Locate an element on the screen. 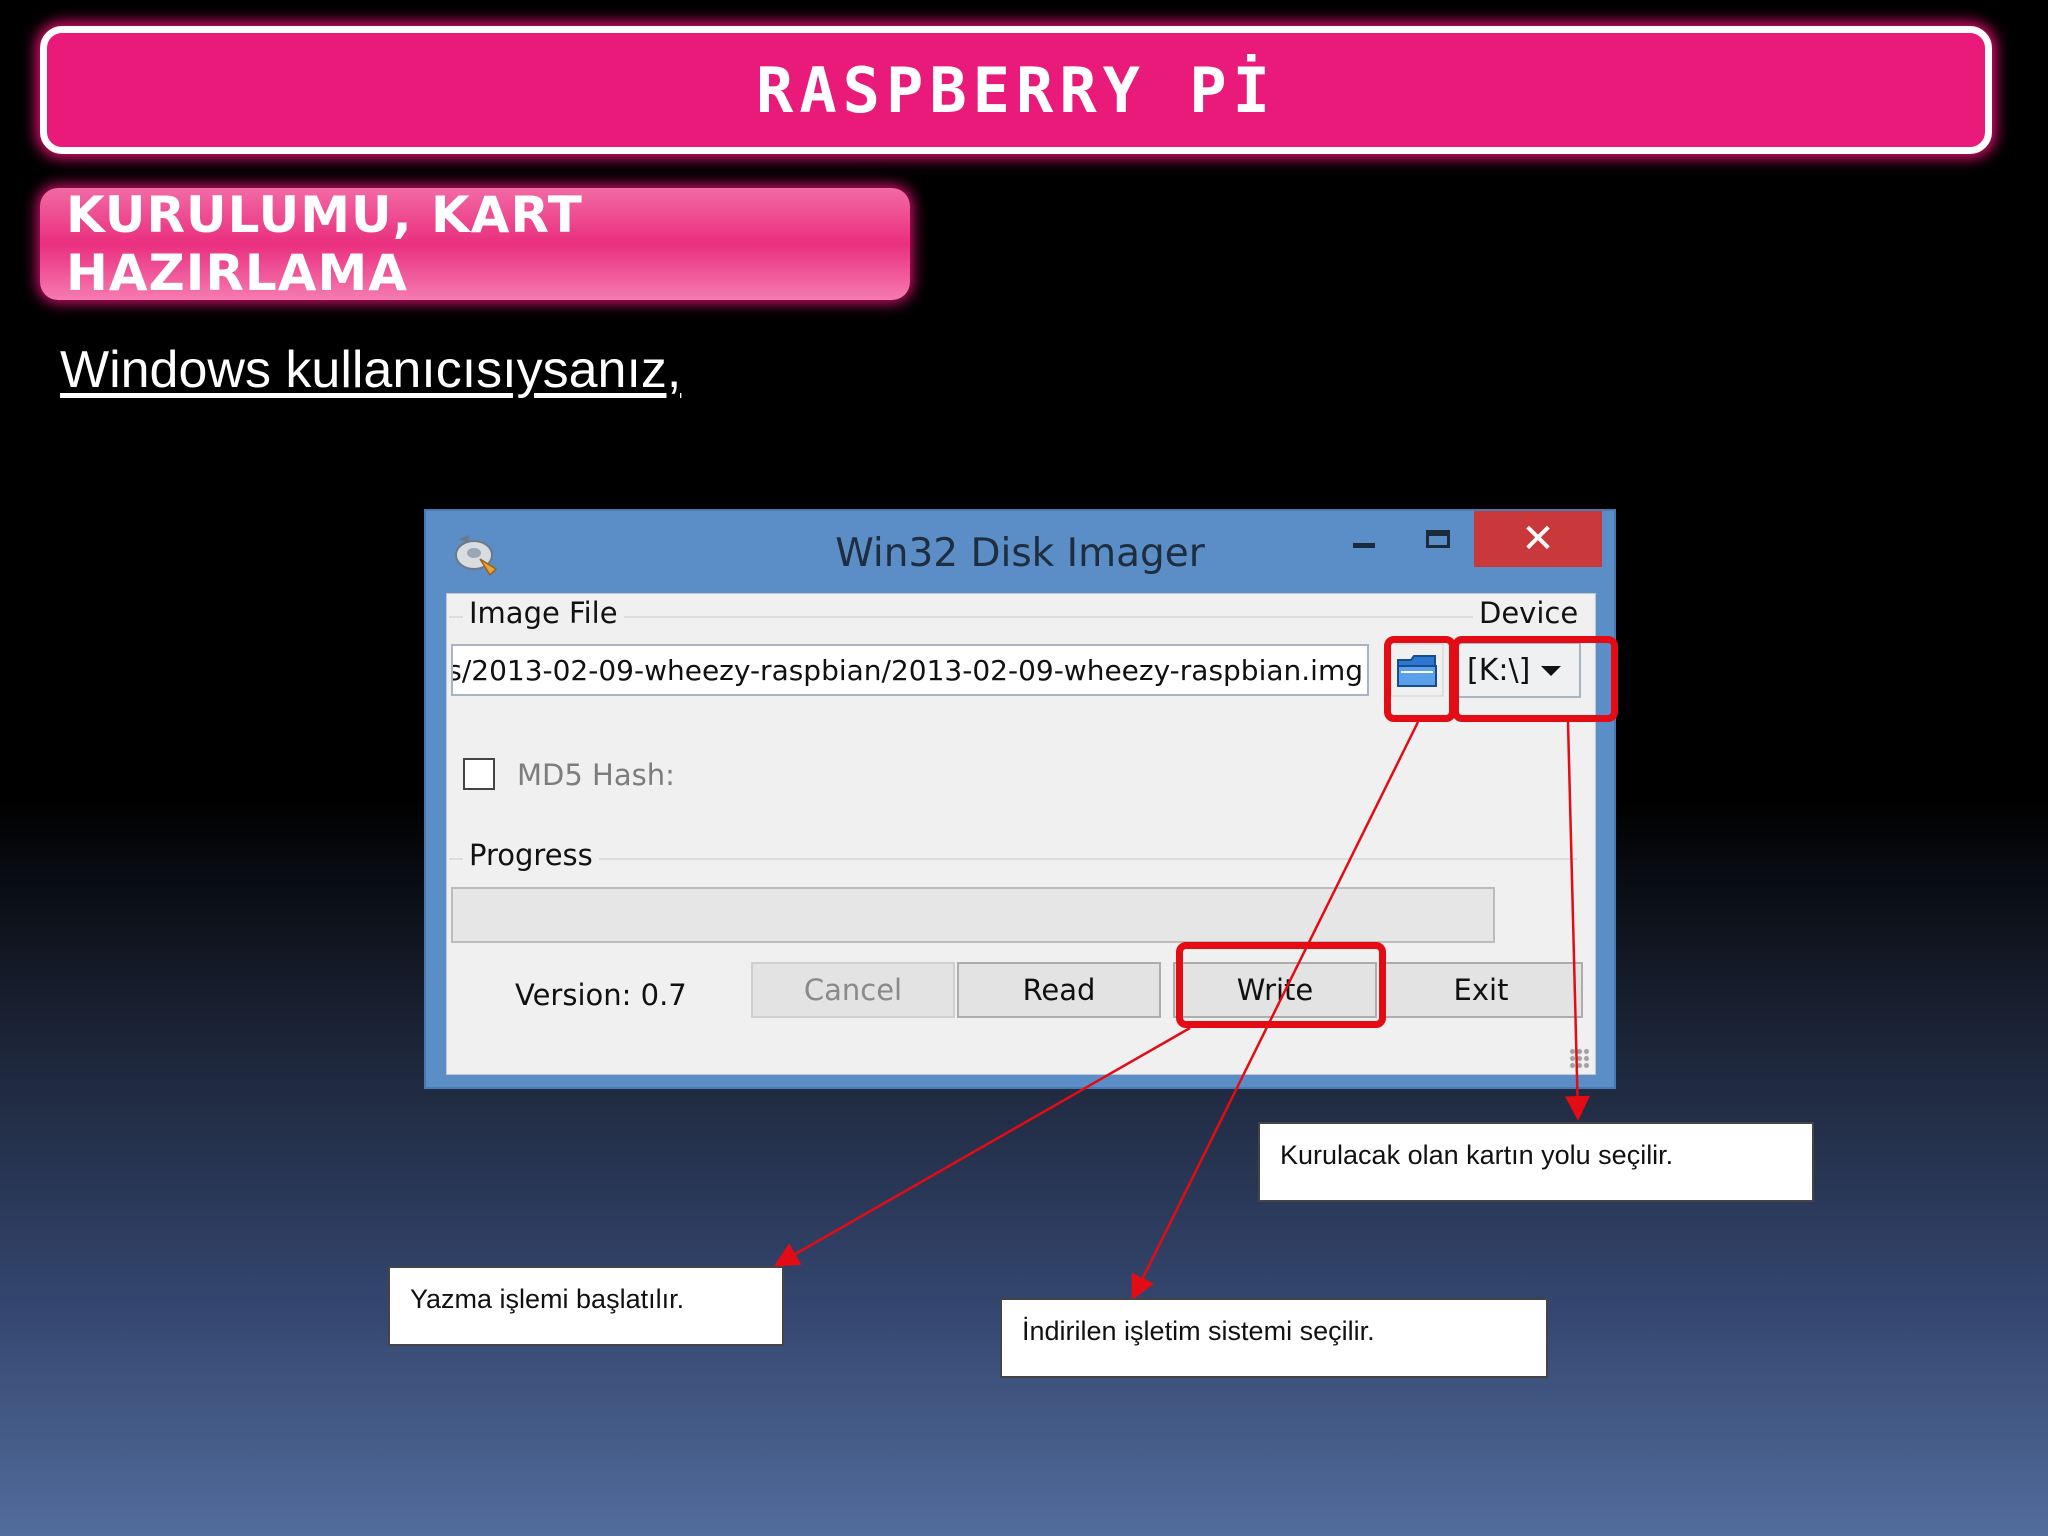  write-arrow is located at coordinates (982, 1146).